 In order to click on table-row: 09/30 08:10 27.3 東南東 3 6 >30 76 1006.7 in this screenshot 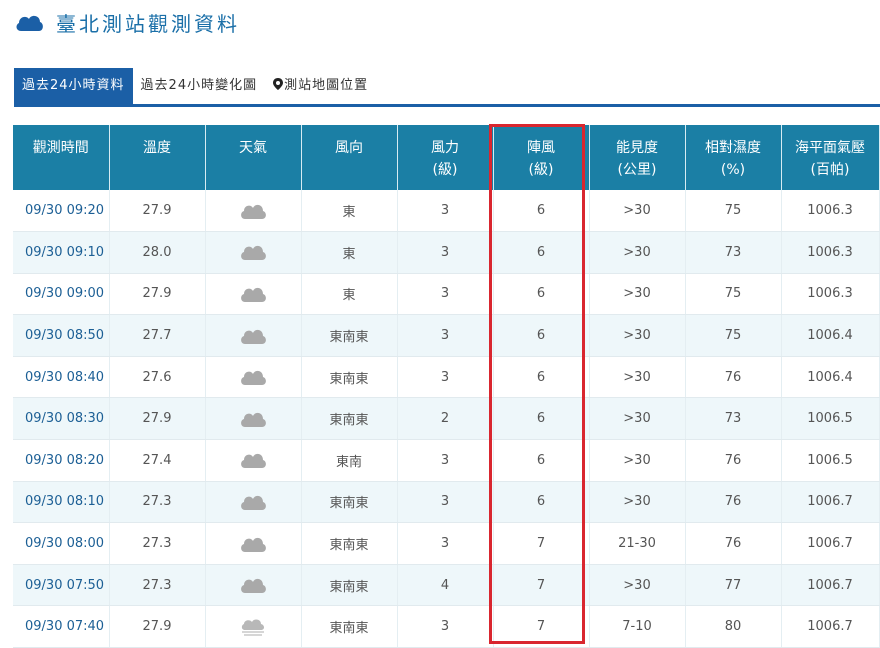, I will do `click(446, 502)`.